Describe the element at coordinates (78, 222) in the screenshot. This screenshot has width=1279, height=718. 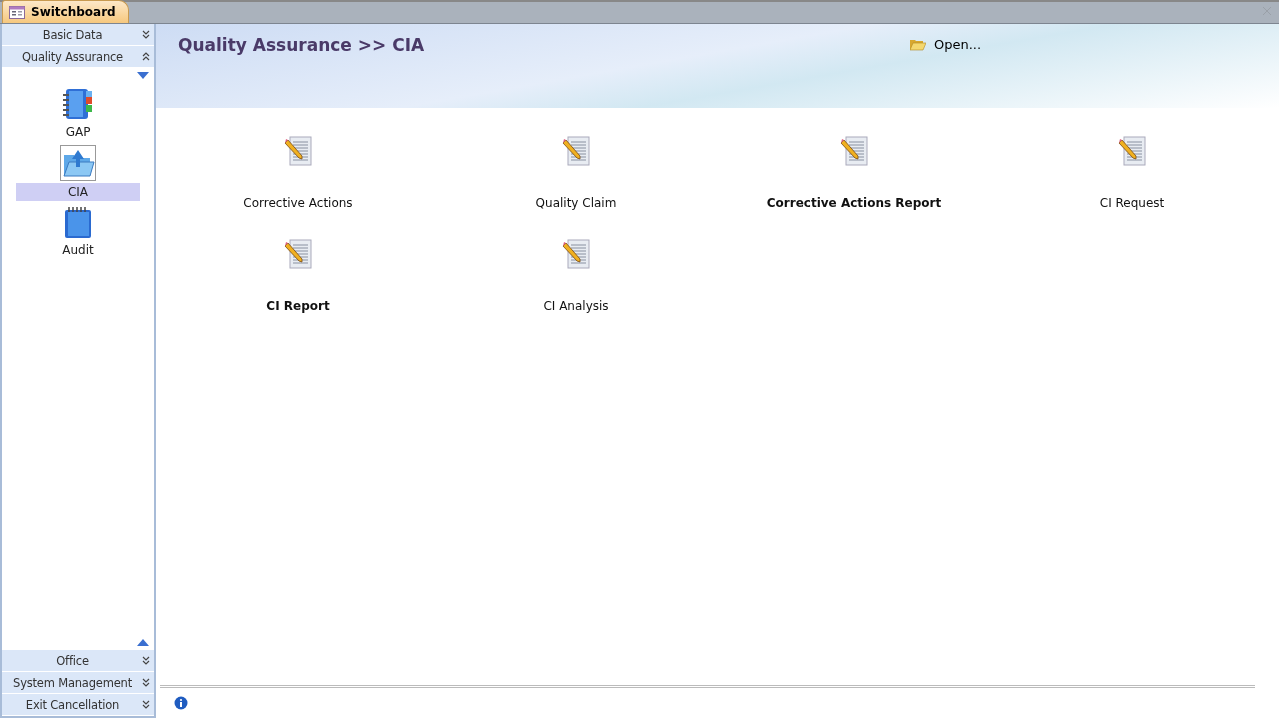
I see `notebook-icon` at that location.